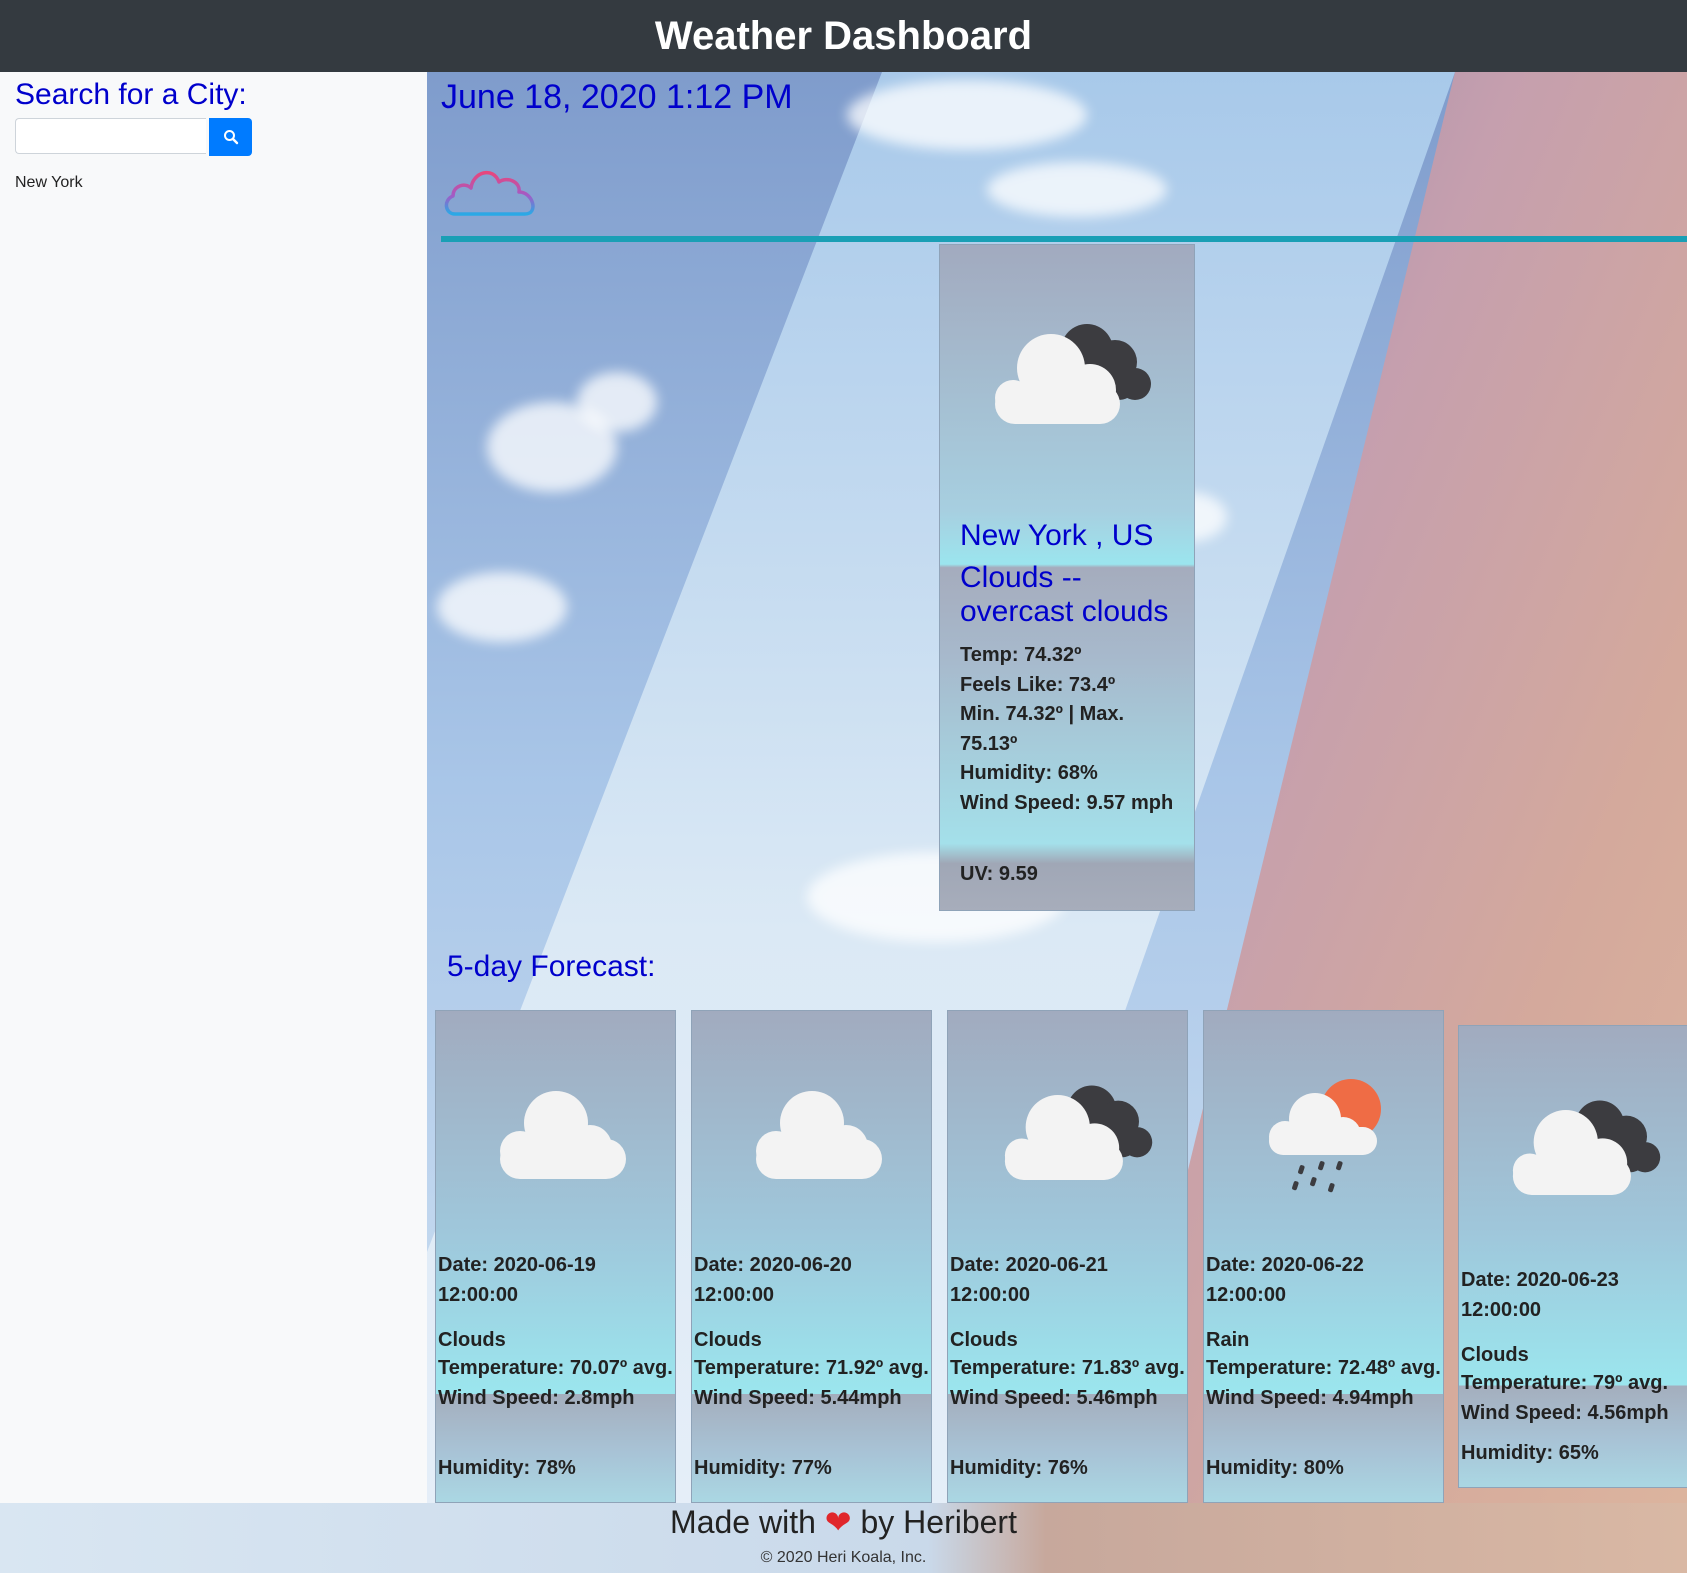 The image size is (1687, 1573). I want to click on search-heading: Search for a City:, so click(131, 94).